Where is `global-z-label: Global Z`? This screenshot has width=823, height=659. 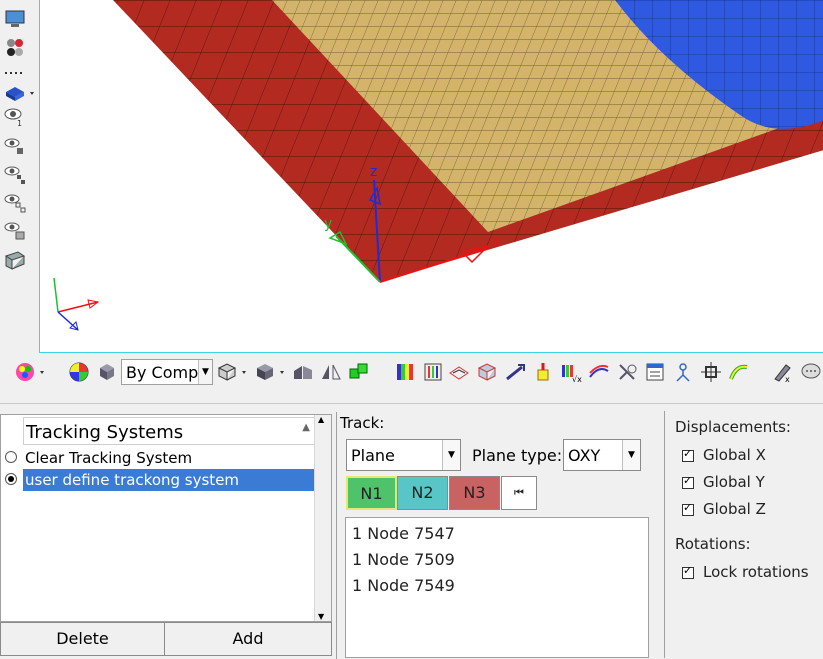 global-z-label: Global Z is located at coordinates (734, 509).